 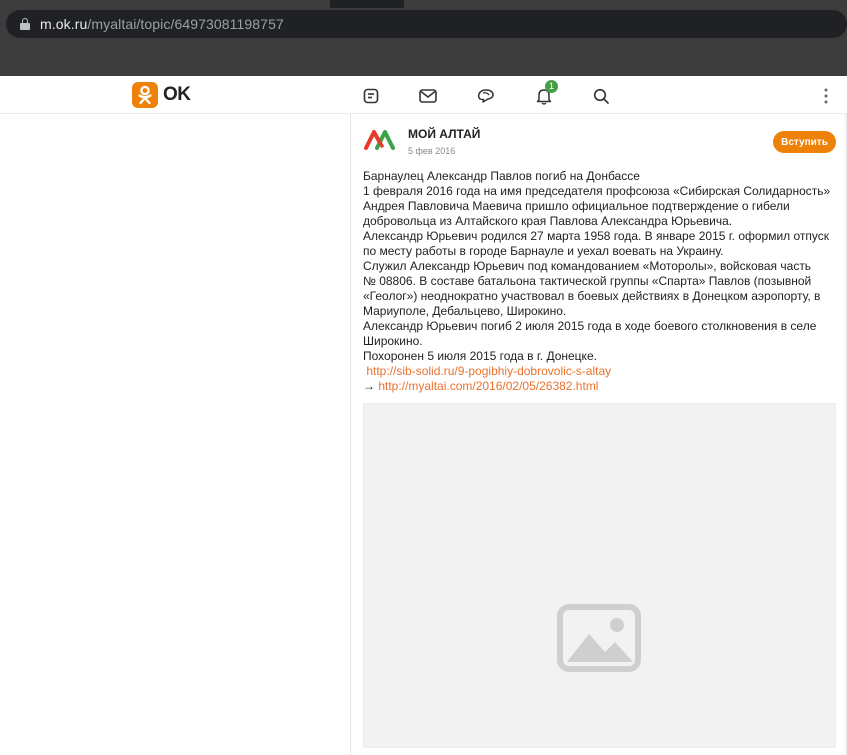 I want to click on url-text: m.ok.ru/myaltai/topic/64973081198757, so click(x=162, y=24).